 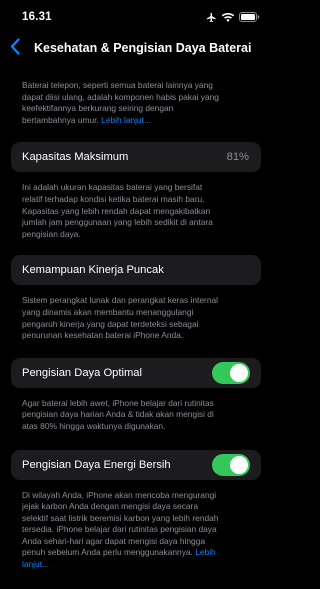 I want to click on max-capacity-value: 81%, so click(x=237, y=157).